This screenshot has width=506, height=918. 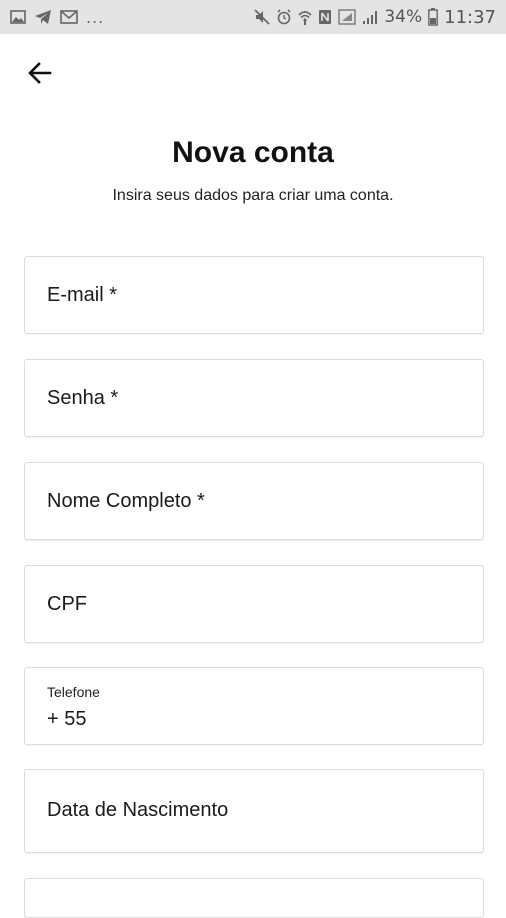 I want to click on mute-icon, so click(x=262, y=17).